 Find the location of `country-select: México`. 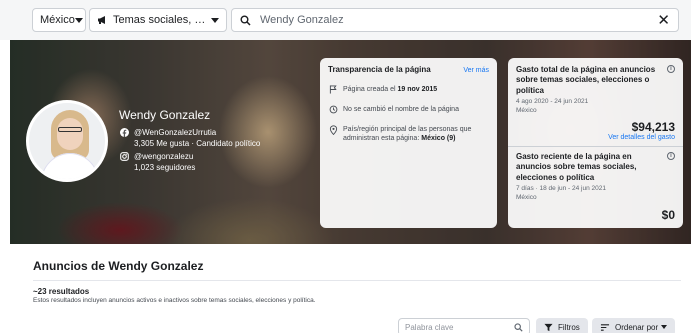

country-select: México is located at coordinates (59, 20).